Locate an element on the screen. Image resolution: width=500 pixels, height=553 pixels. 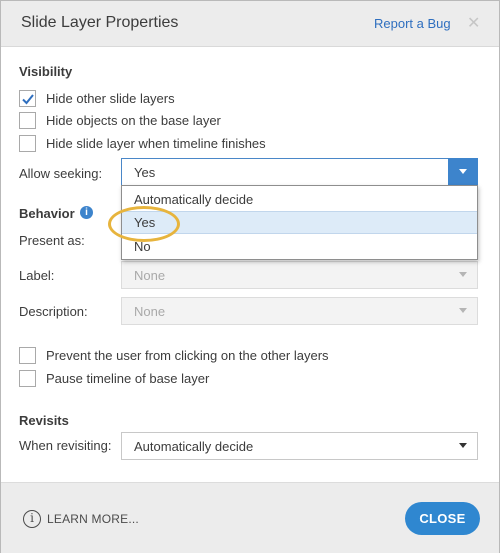
description-field-label: Description: is located at coordinates (53, 311).